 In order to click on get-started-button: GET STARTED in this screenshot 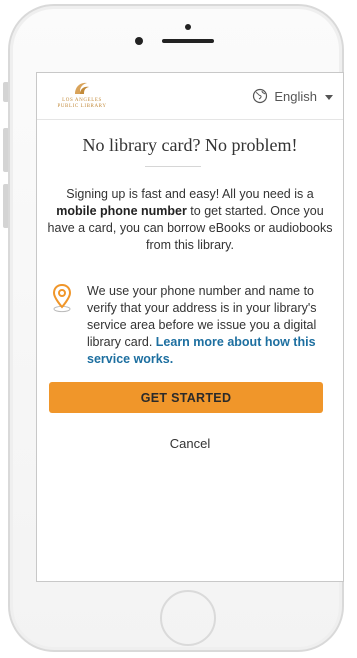, I will do `click(186, 397)`.